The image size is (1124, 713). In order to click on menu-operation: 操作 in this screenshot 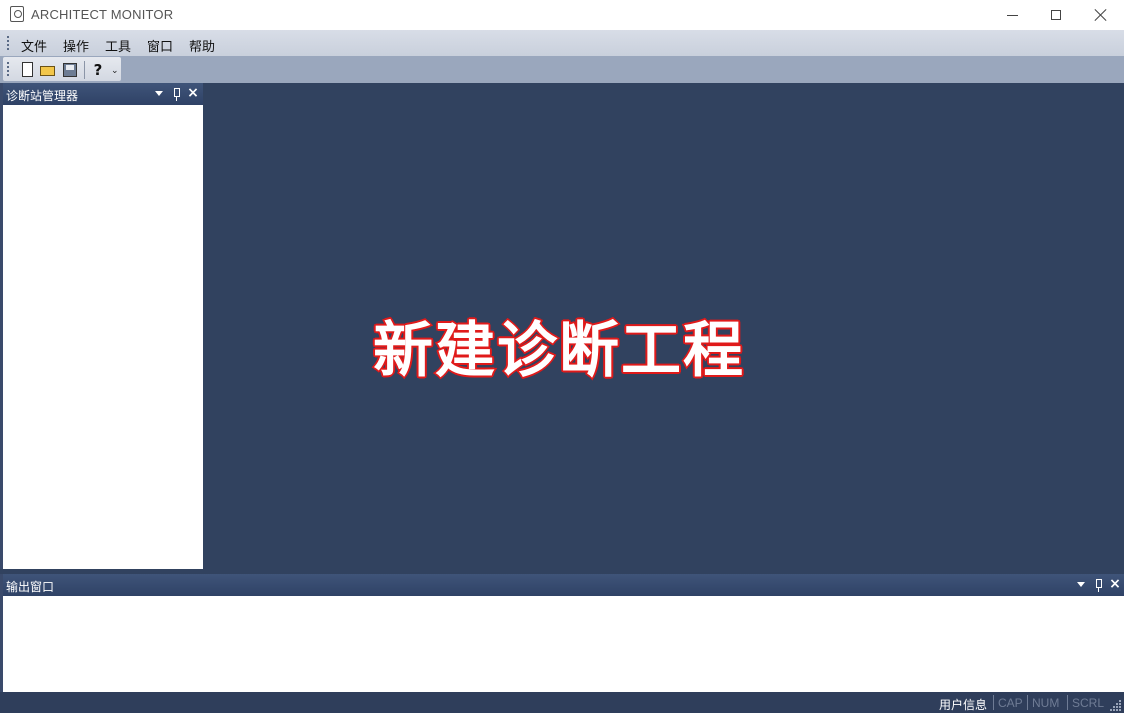, I will do `click(76, 45)`.